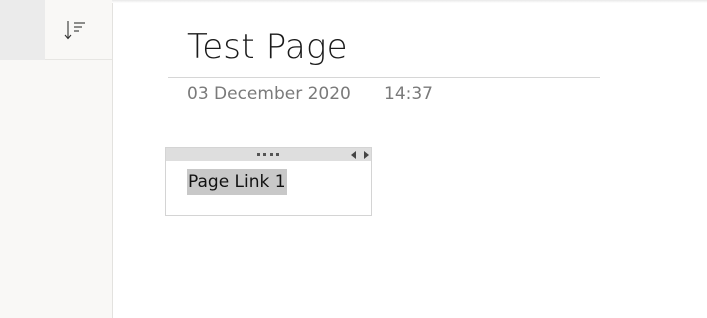 Image resolution: width=707 pixels, height=318 pixels. I want to click on page-date: 03 December 2020, so click(269, 94).